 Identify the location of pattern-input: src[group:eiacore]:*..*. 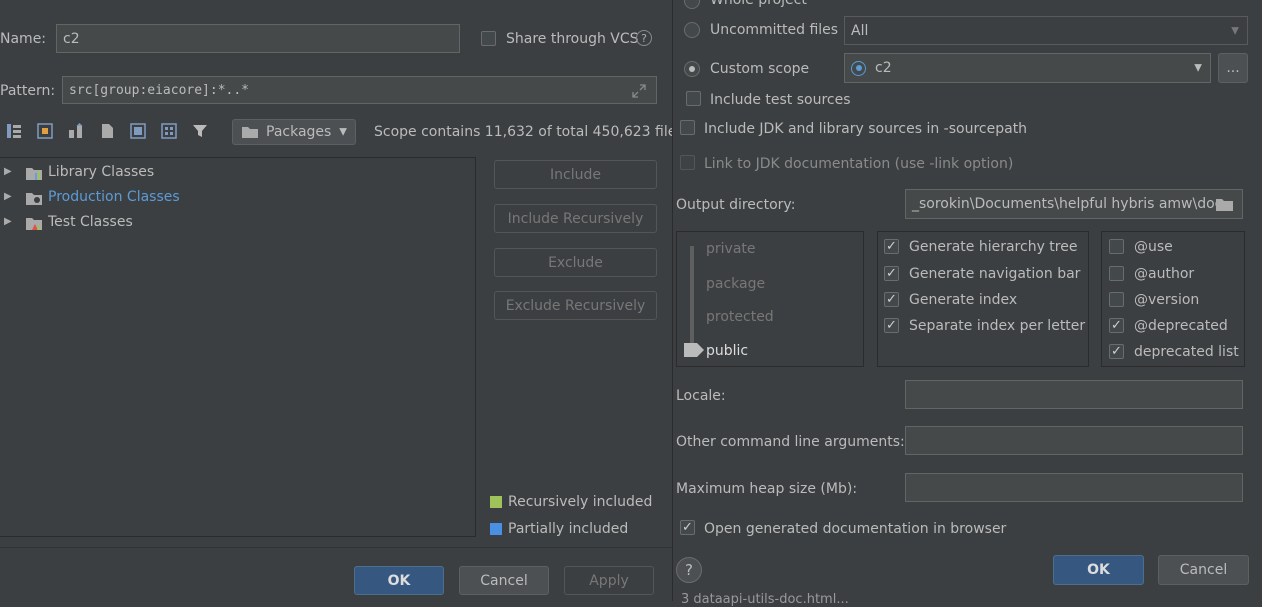
(359, 90).